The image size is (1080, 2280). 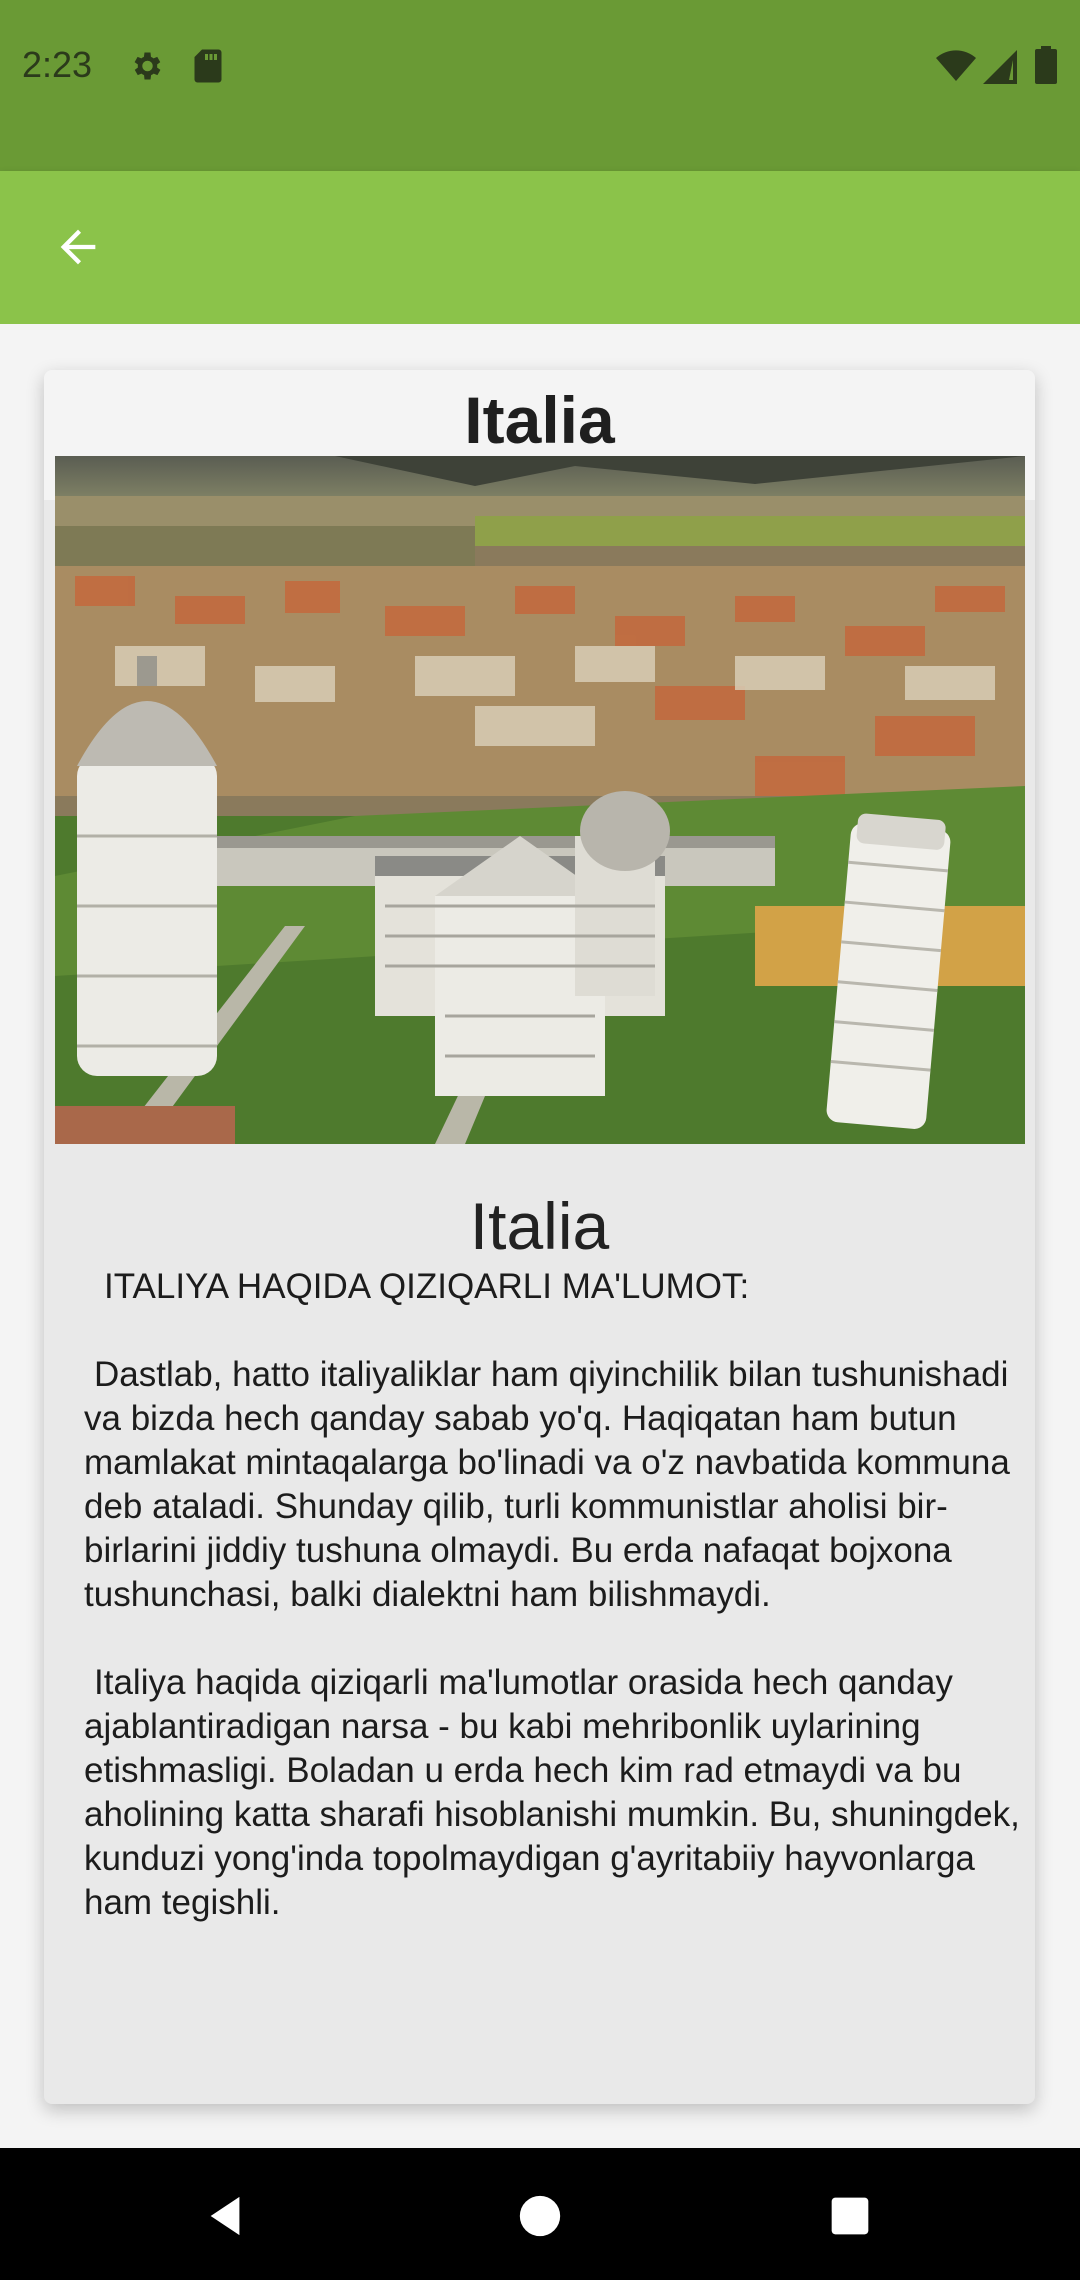 What do you see at coordinates (57, 64) in the screenshot?
I see `status-time: 2:23` at bounding box center [57, 64].